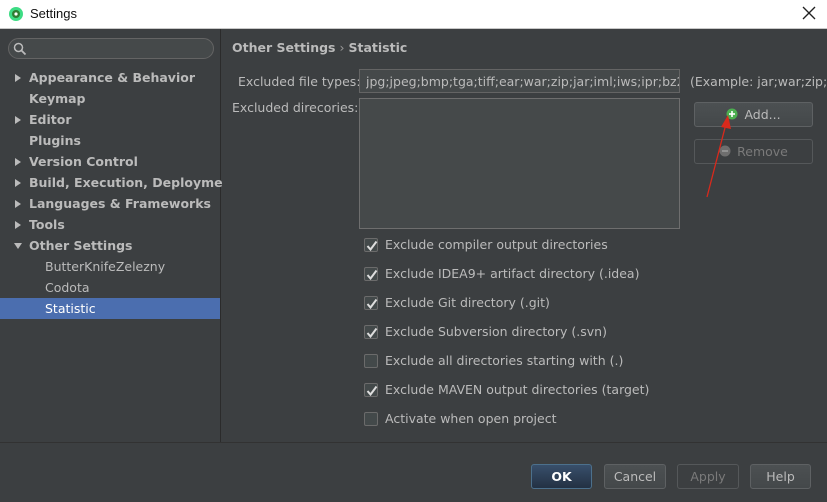 The width and height of the screenshot is (827, 502). Describe the element at coordinates (120, 203) in the screenshot. I see `sidebar-item-label: Languages & Frameworks` at that location.